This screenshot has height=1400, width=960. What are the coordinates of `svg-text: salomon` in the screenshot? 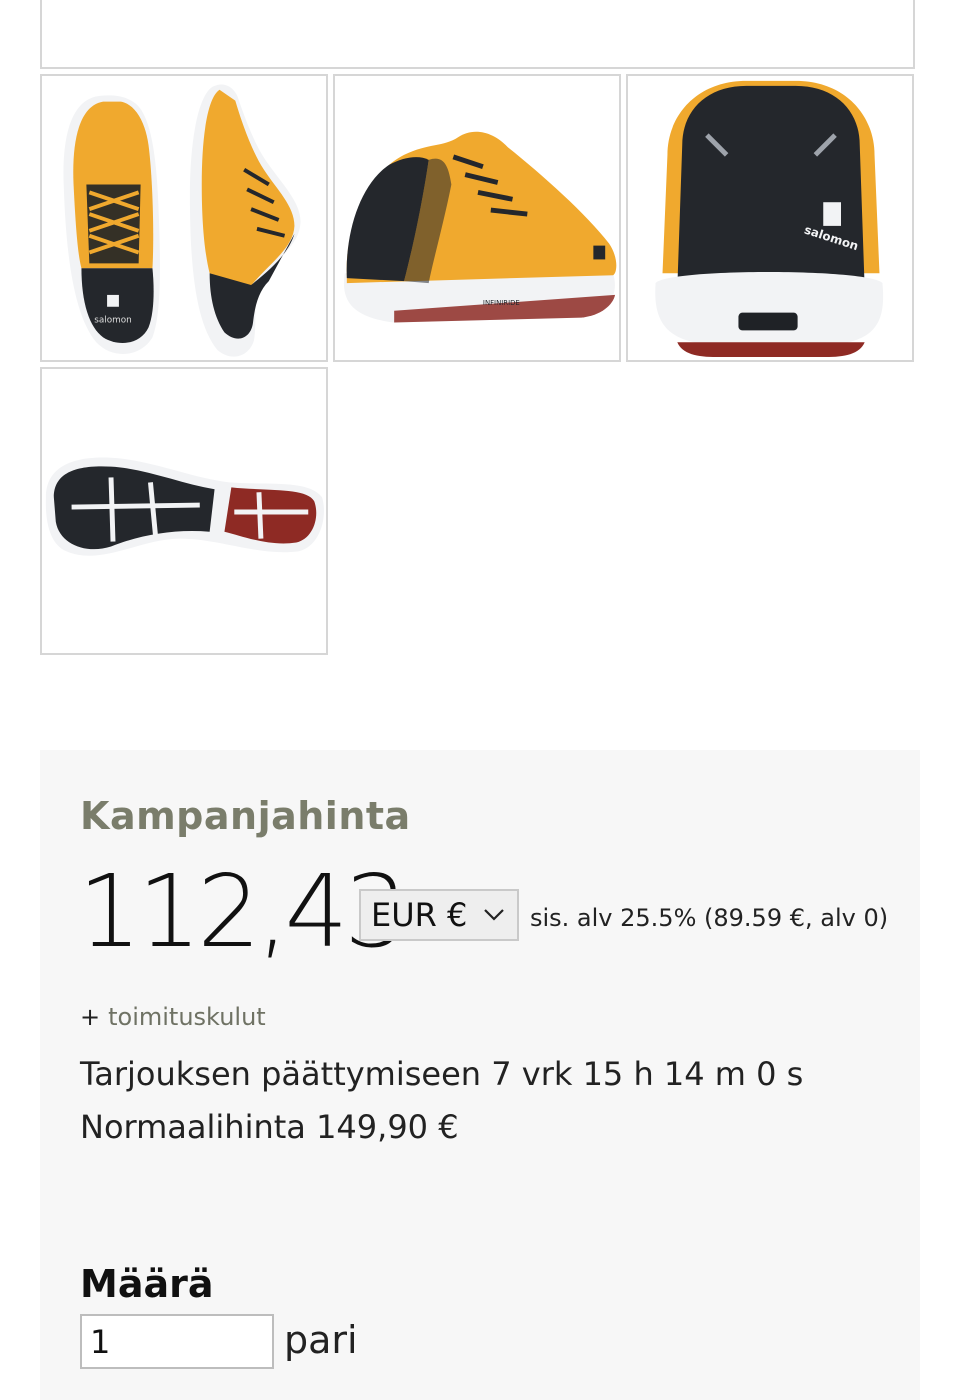 It's located at (113, 321).